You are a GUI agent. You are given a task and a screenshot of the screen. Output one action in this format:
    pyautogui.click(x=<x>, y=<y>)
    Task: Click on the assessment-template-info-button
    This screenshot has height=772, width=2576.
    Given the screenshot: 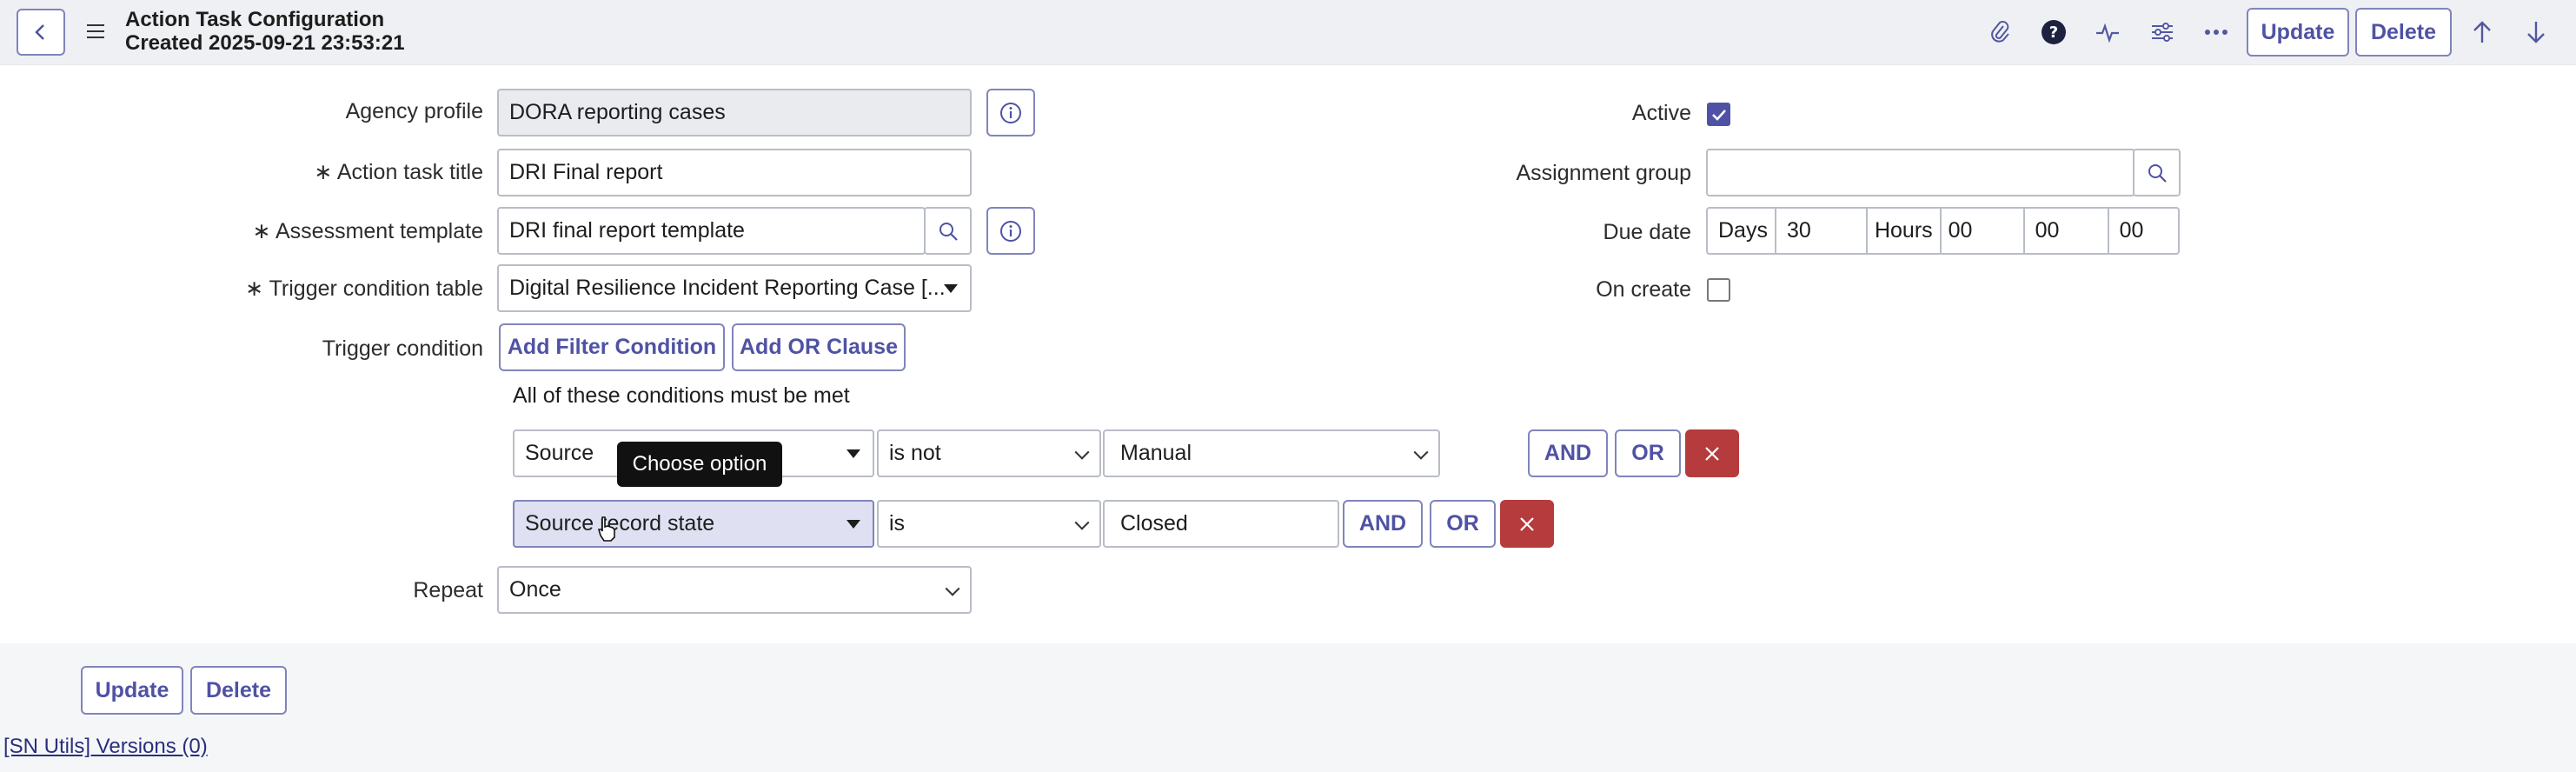 What is the action you would take?
    pyautogui.click(x=1010, y=231)
    